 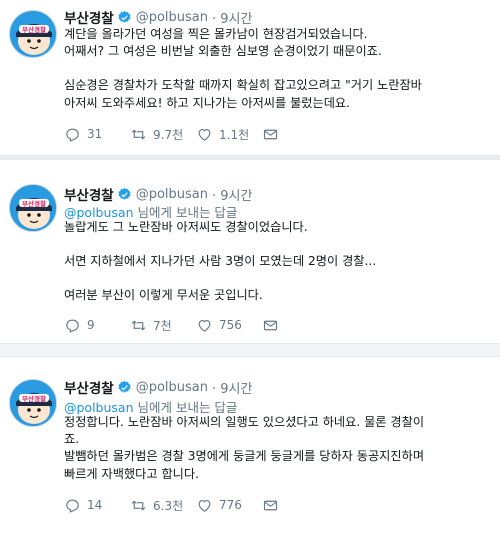 I want to click on tweet-line: 어째서? 그 여성은 비번날 외출한 심보영 순경이었기 때문이죠., so click(x=223, y=51).